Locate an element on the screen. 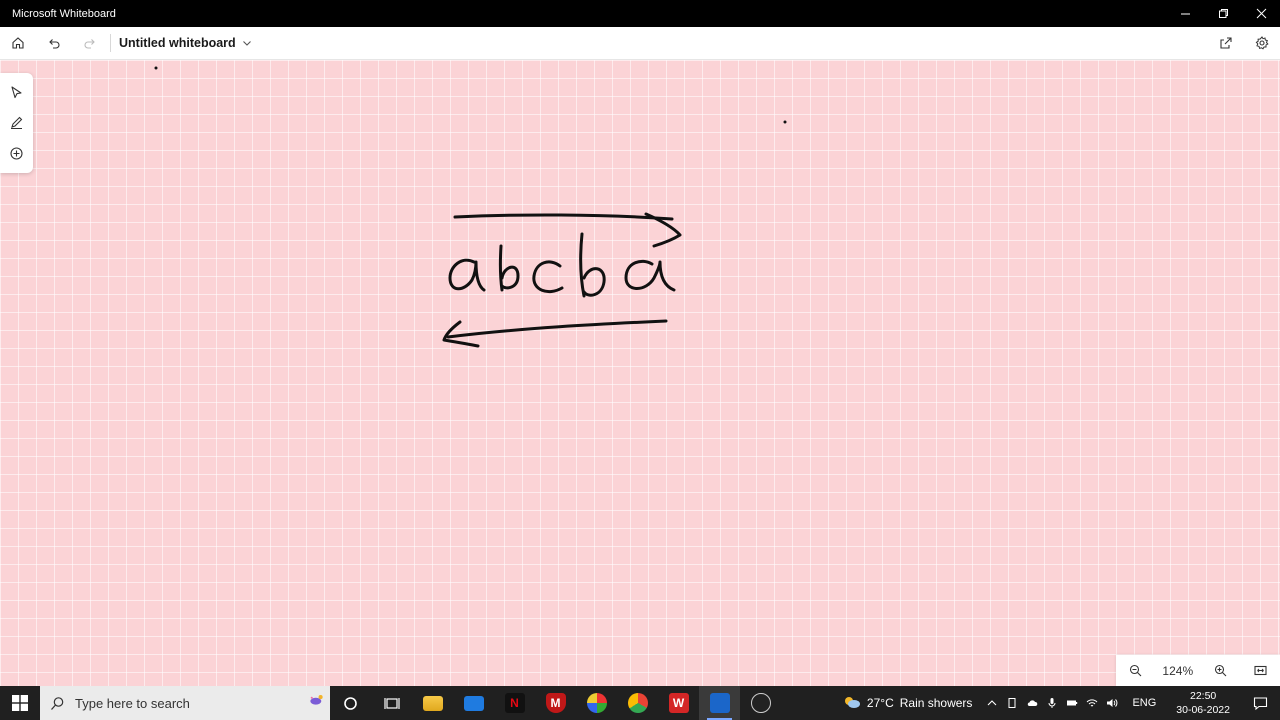 The height and width of the screenshot is (720, 1280). minimize-button is located at coordinates (1185, 13).